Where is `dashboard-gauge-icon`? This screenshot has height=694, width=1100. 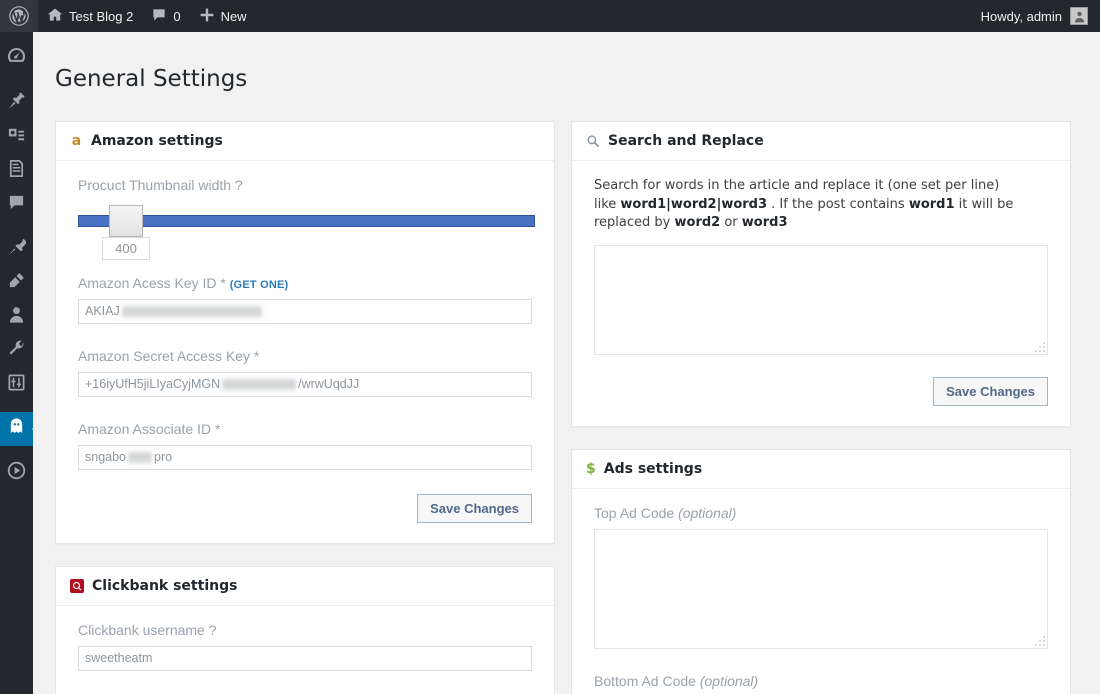
dashboard-gauge-icon is located at coordinates (16, 59).